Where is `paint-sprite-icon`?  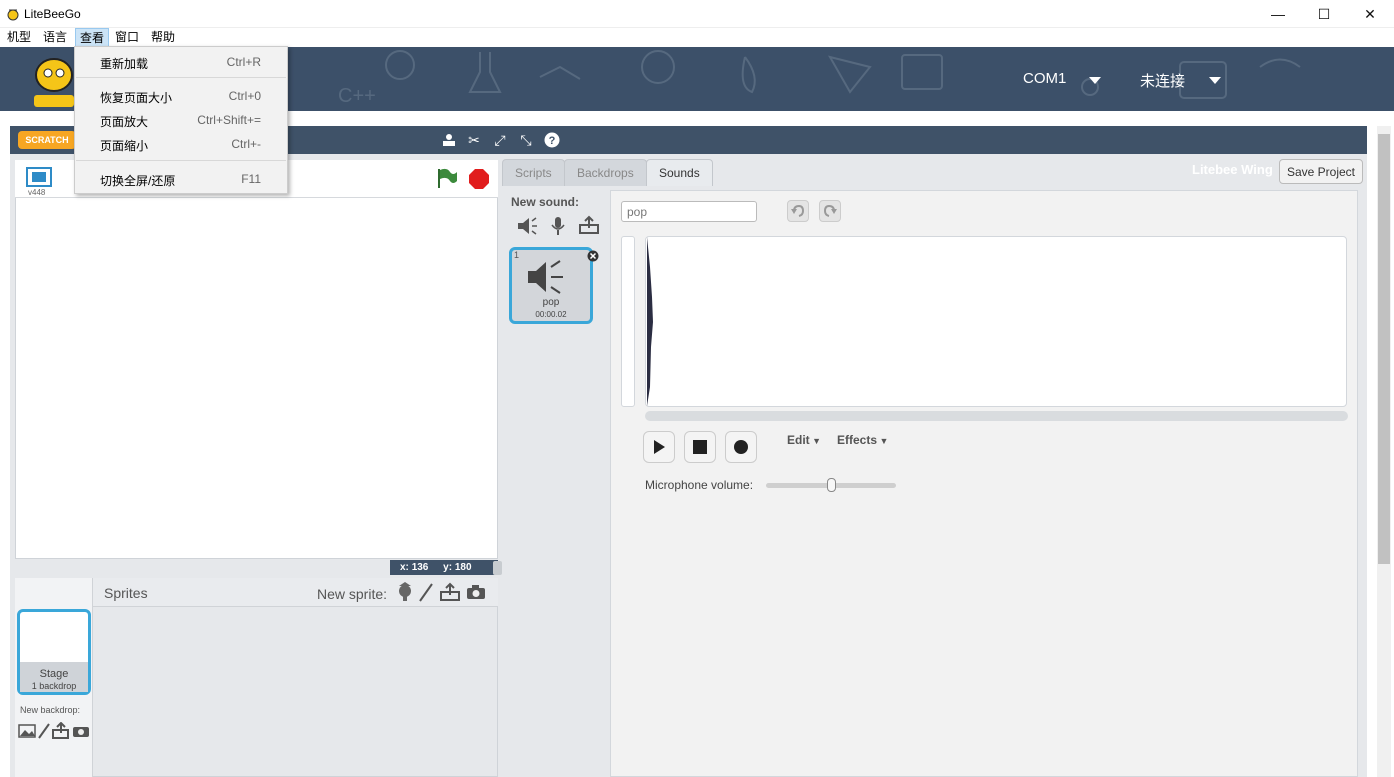
paint-sprite-icon is located at coordinates (426, 593).